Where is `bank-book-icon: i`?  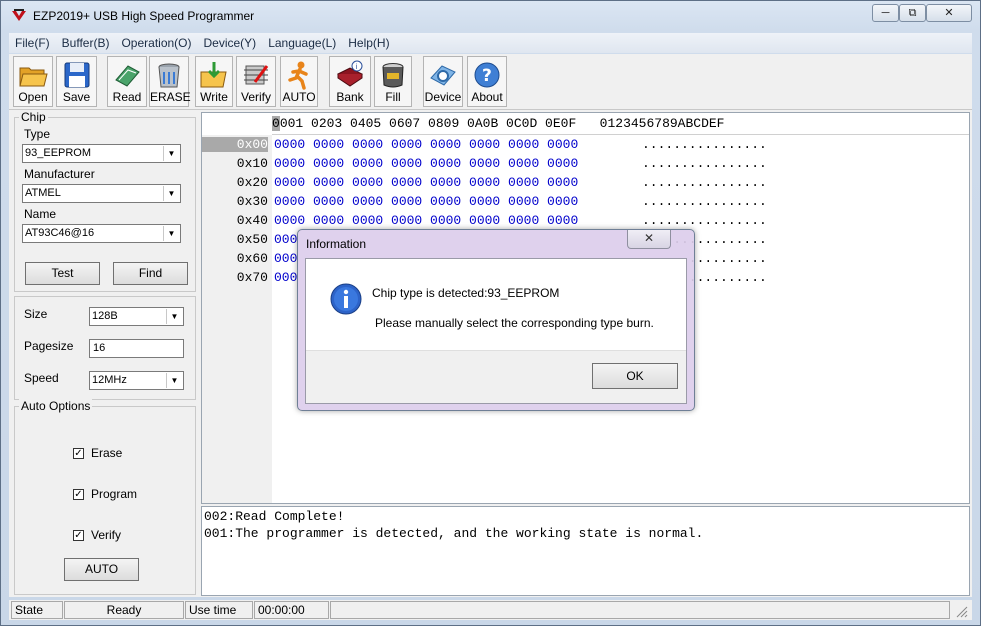 bank-book-icon: i is located at coordinates (350, 73).